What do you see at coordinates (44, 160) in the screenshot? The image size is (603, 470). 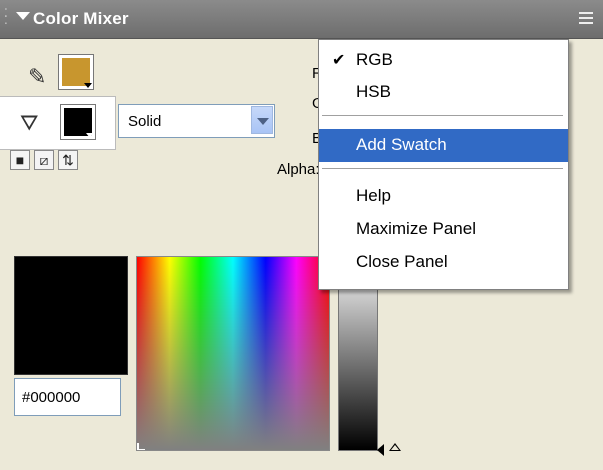 I see `no-color-icon: ⧄` at bounding box center [44, 160].